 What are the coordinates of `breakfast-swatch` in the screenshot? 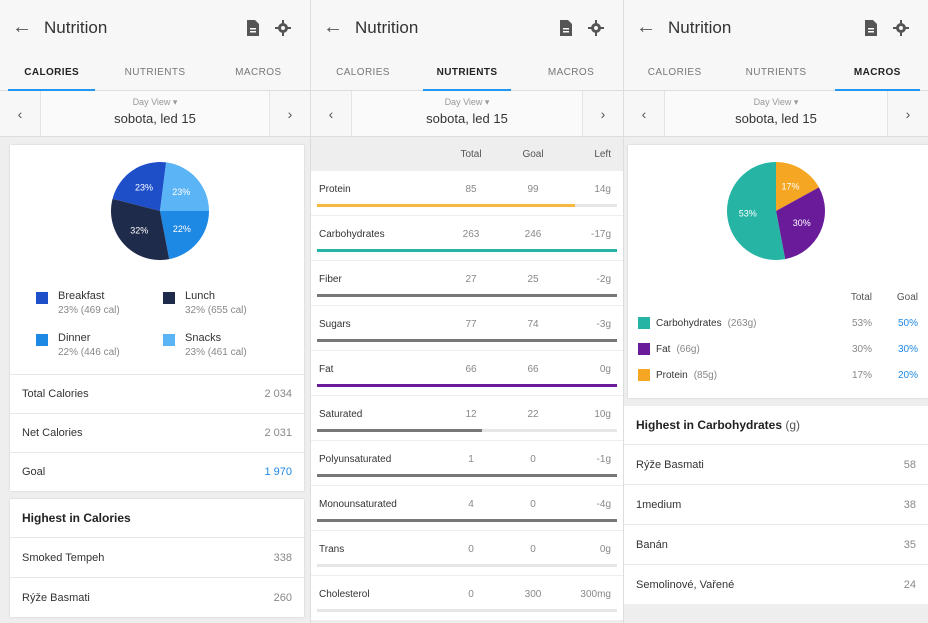 It's located at (42, 298).